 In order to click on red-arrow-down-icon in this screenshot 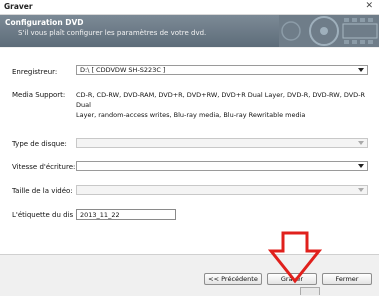, I will do `click(295, 257)`.